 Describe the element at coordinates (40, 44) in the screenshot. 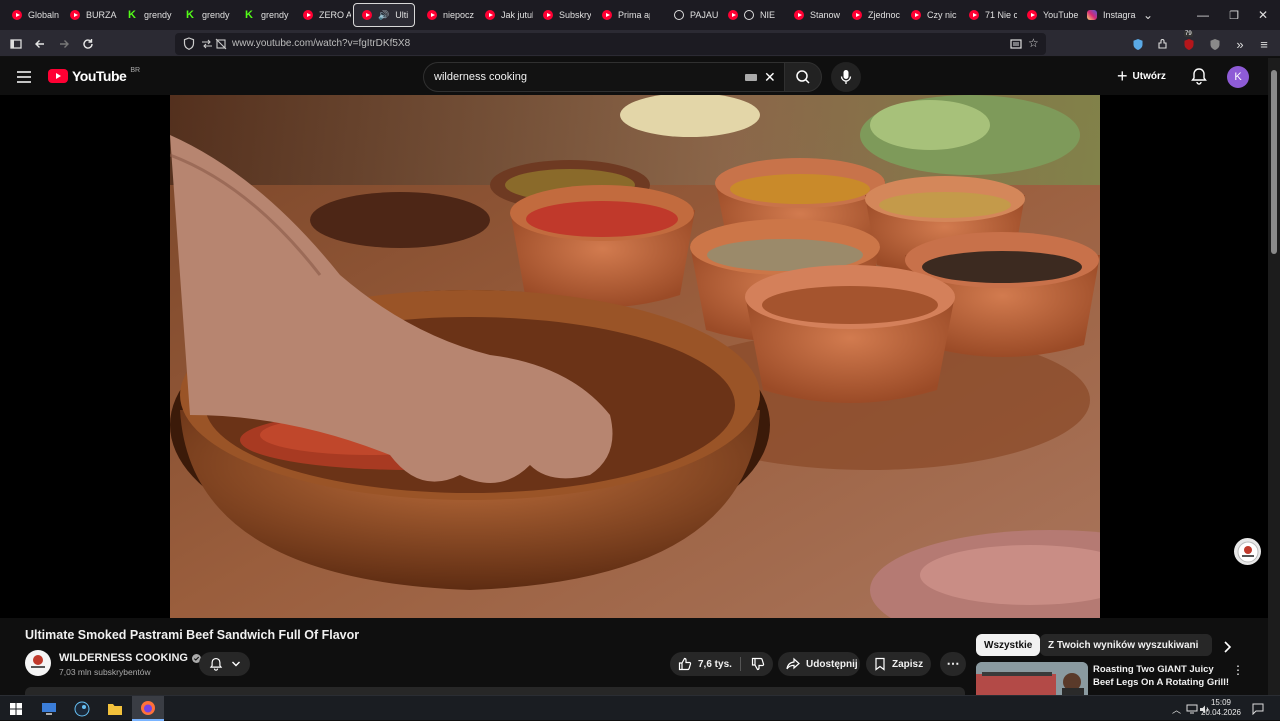

I see `back-icon` at that location.